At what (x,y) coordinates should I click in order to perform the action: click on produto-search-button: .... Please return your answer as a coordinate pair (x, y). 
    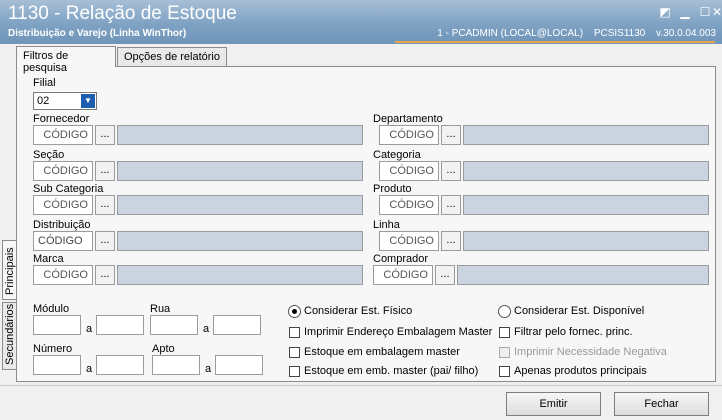
    Looking at the image, I should click on (451, 205).